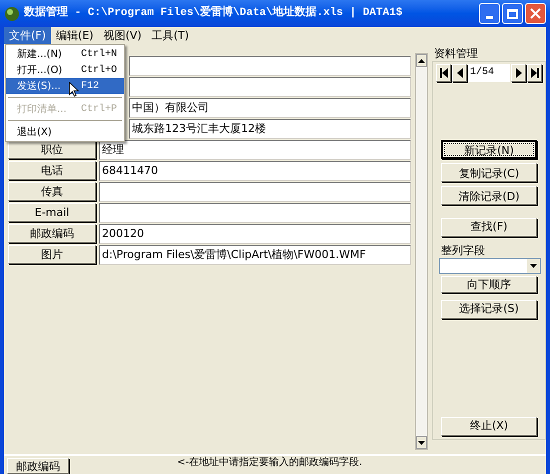 The image size is (550, 474). What do you see at coordinates (52, 191) in the screenshot?
I see `field-label-button: 传真` at bounding box center [52, 191].